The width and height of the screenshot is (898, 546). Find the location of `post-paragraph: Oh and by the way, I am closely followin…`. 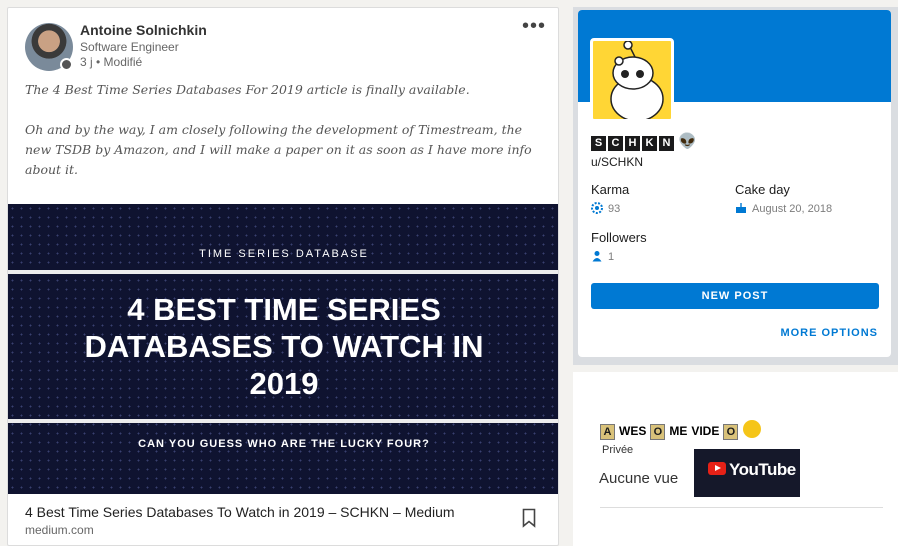

post-paragraph: Oh and by the way, I am closely followin… is located at coordinates (278, 149).